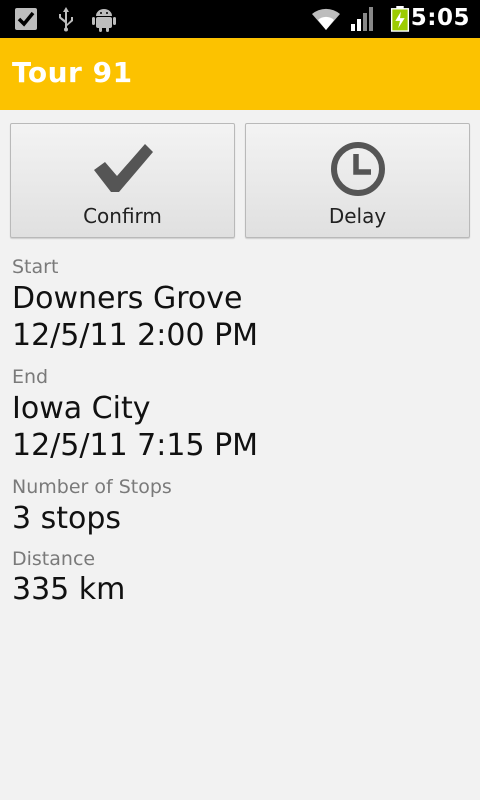 The height and width of the screenshot is (800, 480). What do you see at coordinates (92, 487) in the screenshot?
I see `stops-label: Number of Stops` at bounding box center [92, 487].